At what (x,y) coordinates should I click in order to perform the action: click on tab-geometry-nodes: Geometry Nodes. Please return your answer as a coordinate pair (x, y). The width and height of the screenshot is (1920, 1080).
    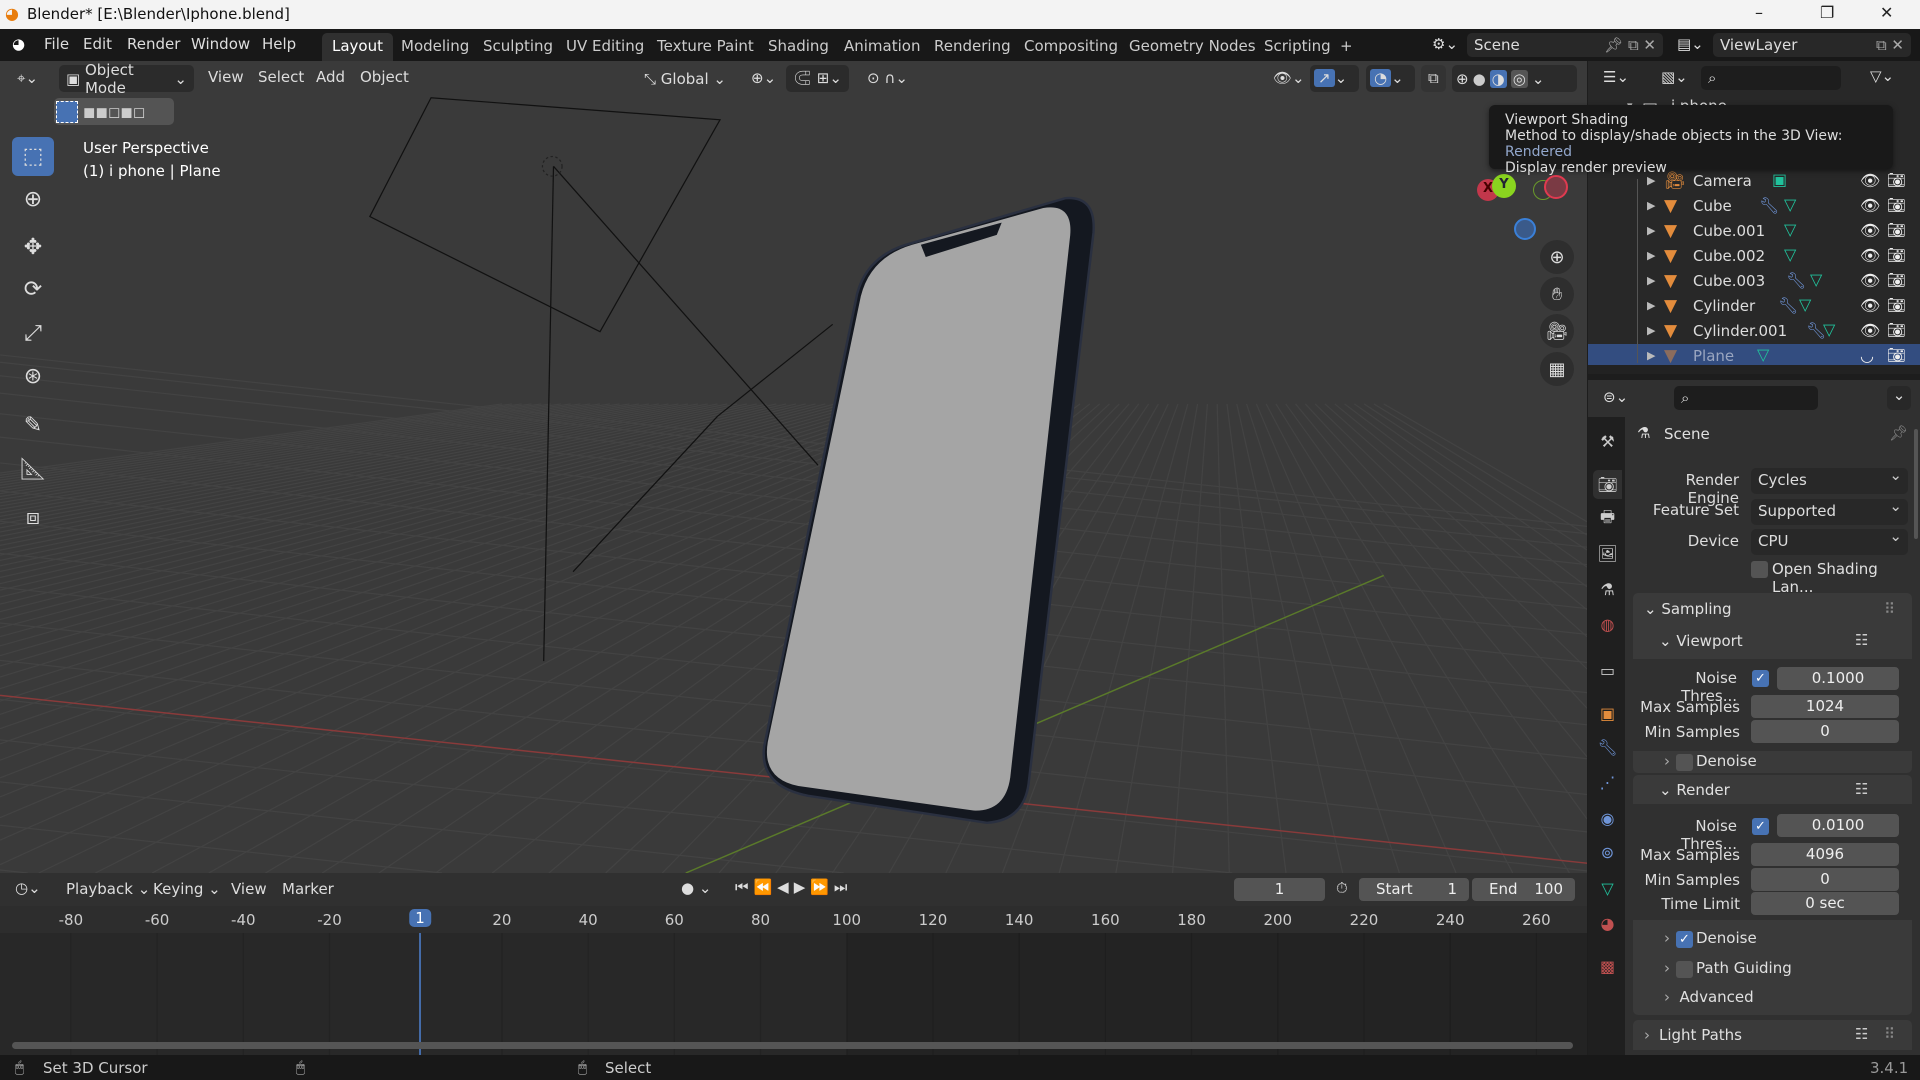
    Looking at the image, I should click on (1192, 47).